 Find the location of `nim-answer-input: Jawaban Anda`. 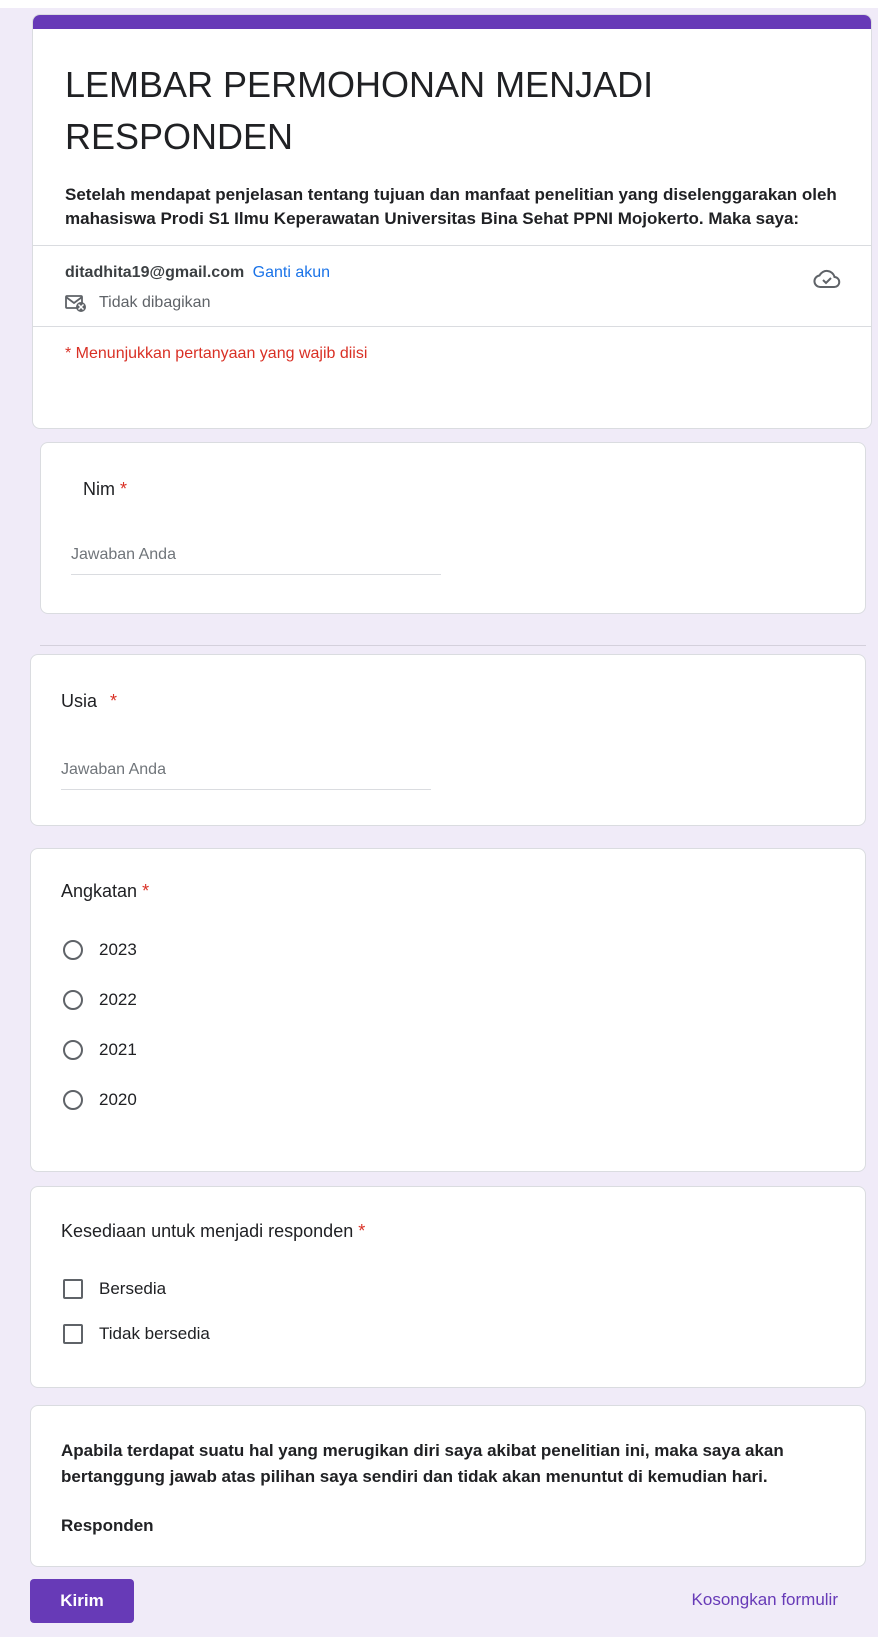

nim-answer-input: Jawaban Anda is located at coordinates (256, 560).